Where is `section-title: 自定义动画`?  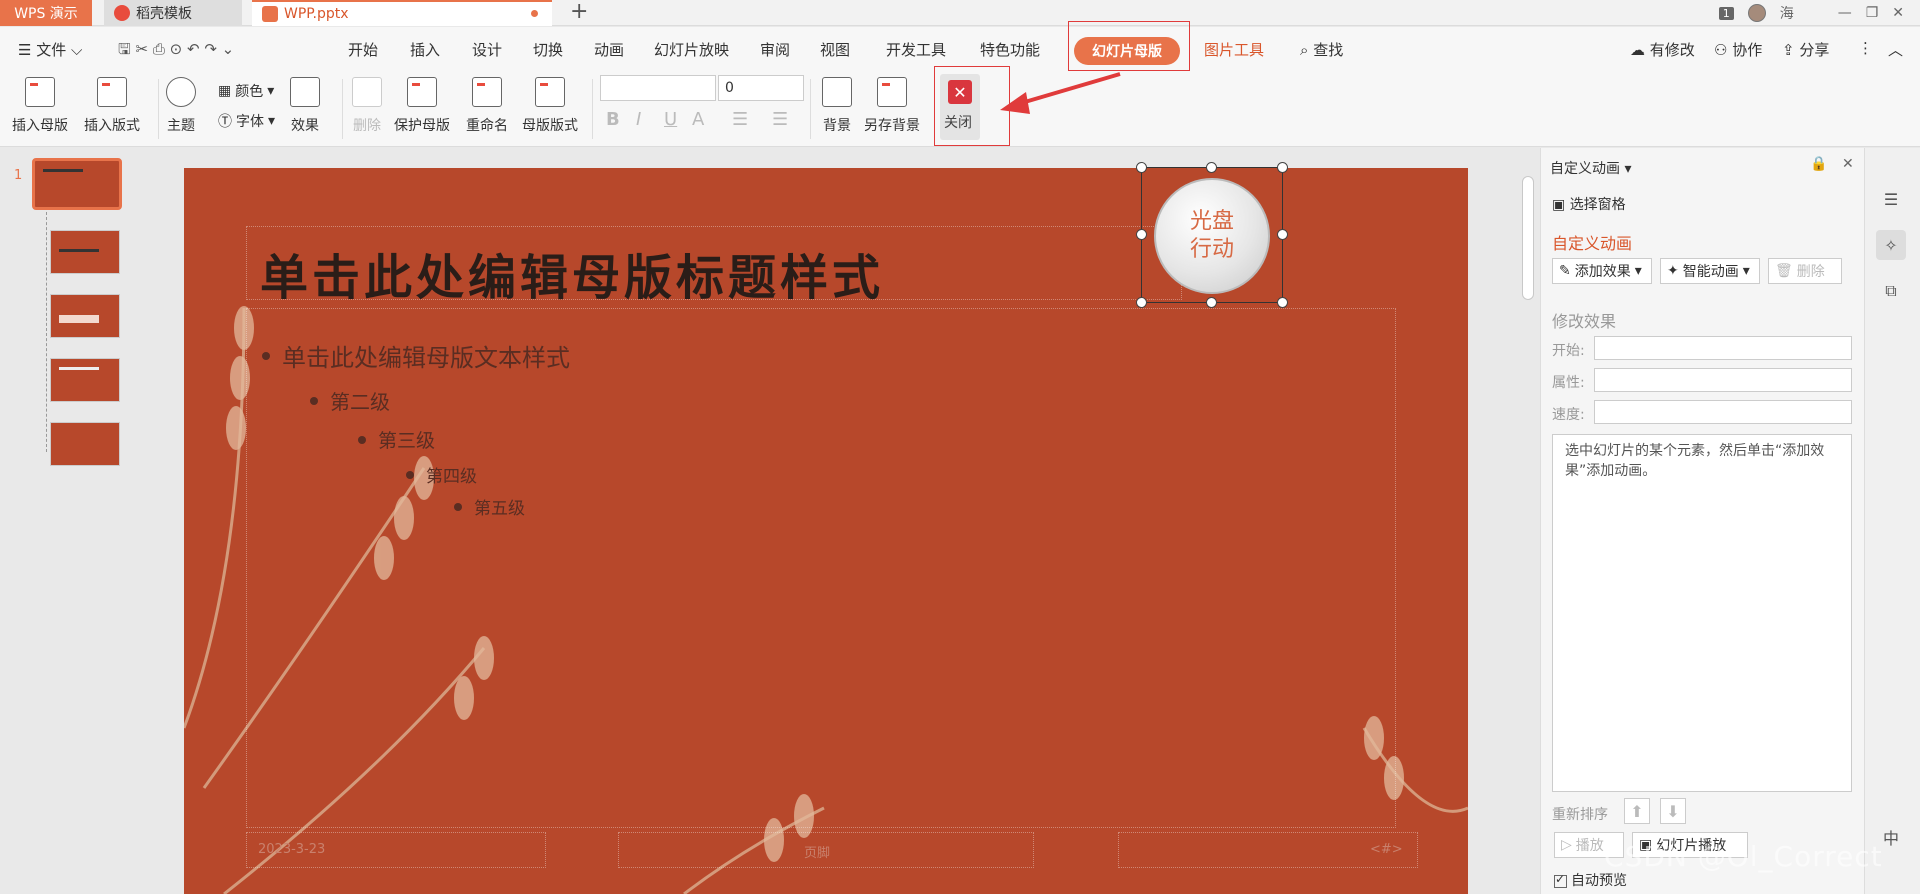 section-title: 自定义动画 is located at coordinates (1592, 243).